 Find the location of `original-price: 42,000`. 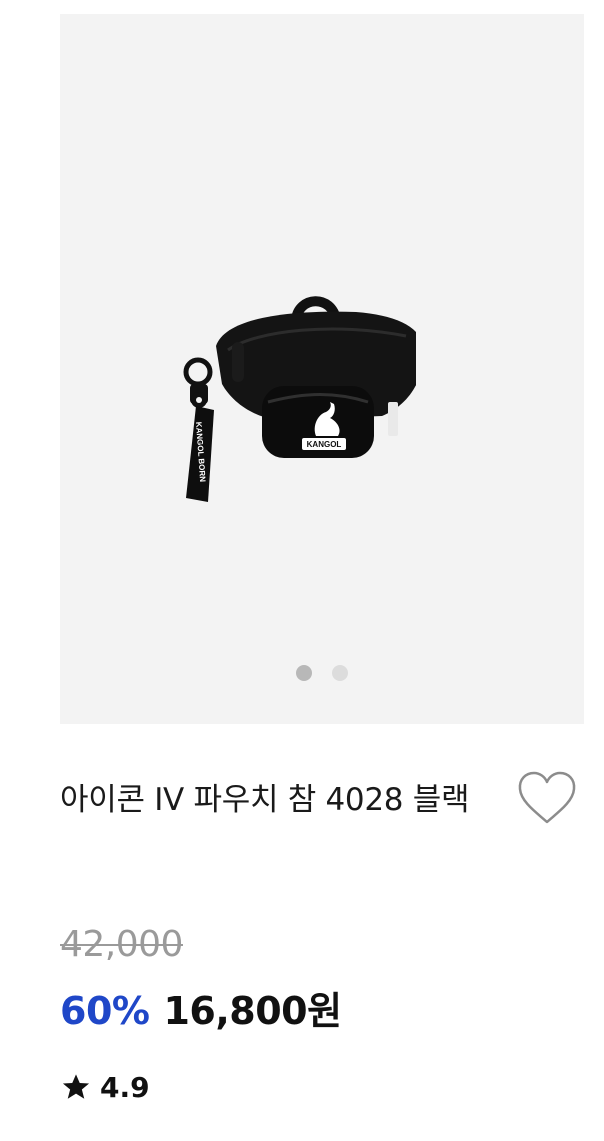

original-price: 42,000 is located at coordinates (121, 944).